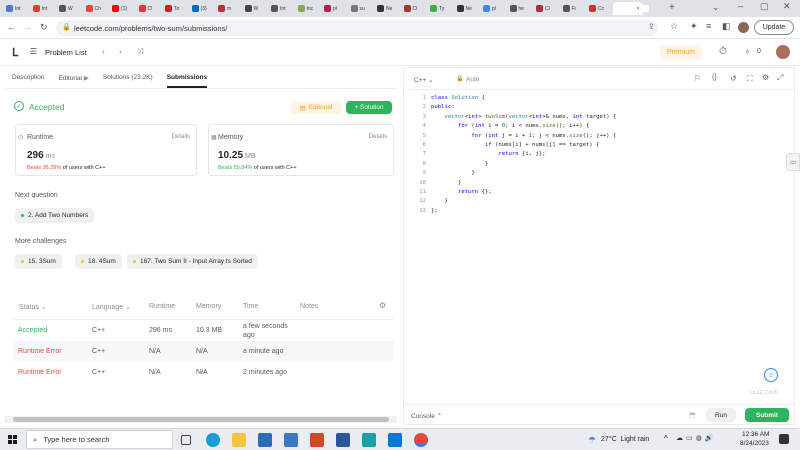  Describe the element at coordinates (98, 261) in the screenshot. I see `challenge-chip: 18. 4Sum` at that location.